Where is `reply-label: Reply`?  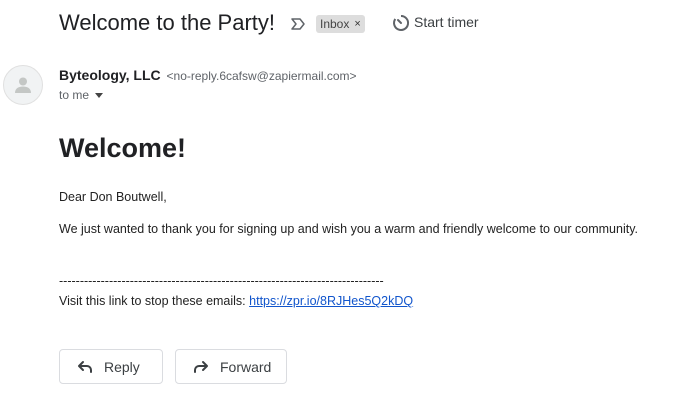 reply-label: Reply is located at coordinates (122, 366).